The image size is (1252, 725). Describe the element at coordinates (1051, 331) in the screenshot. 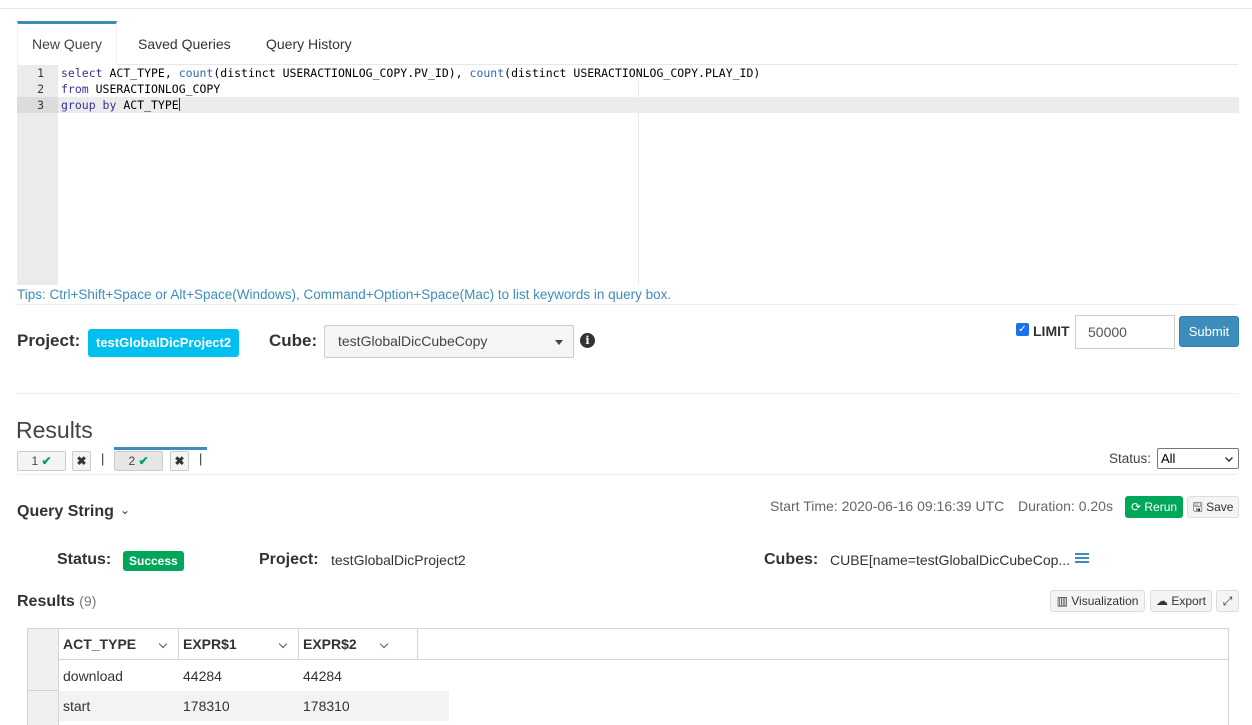

I see `limit-label: LIMIT` at that location.